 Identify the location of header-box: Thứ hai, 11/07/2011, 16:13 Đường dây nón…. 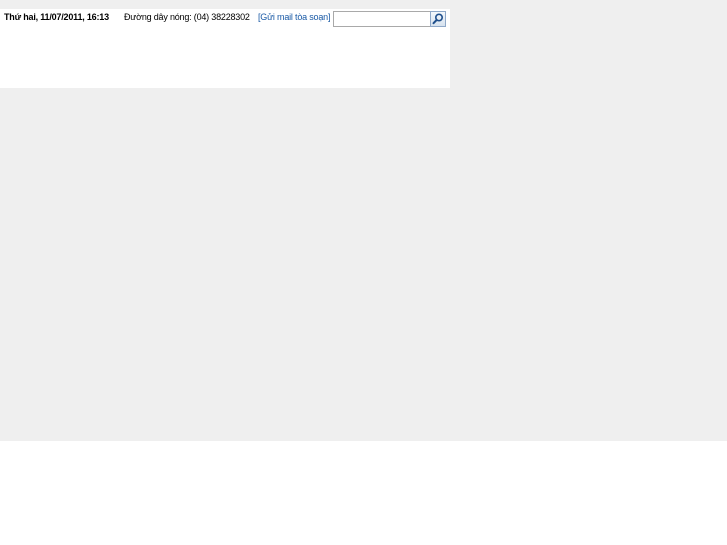
(225, 48).